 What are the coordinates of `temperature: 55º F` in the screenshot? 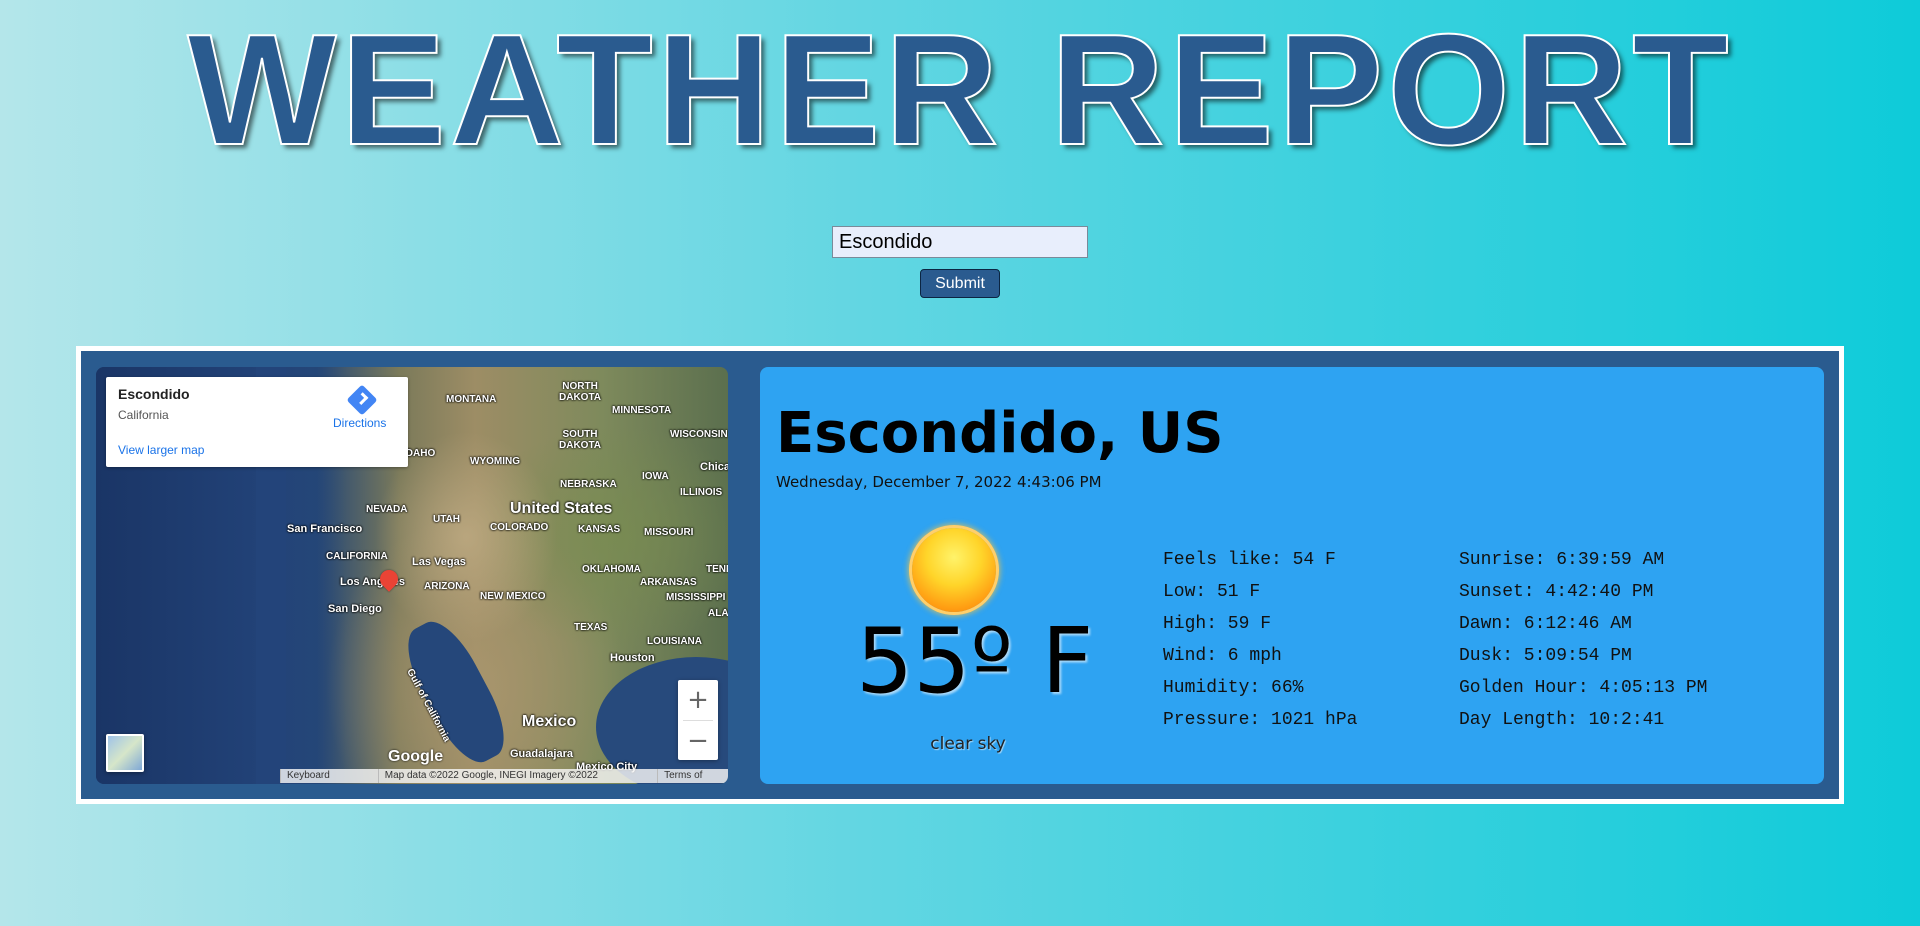 It's located at (975, 661).